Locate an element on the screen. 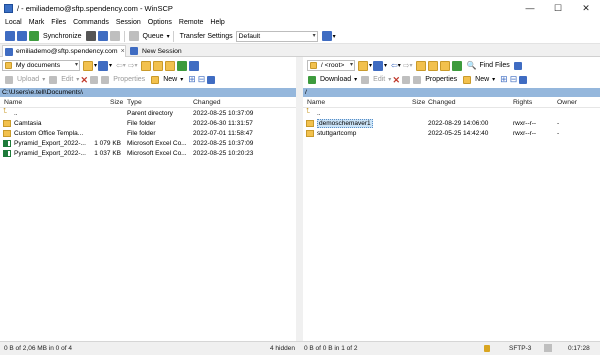 The height and width of the screenshot is (355, 600). compare-directories-icon is located at coordinates (22, 36).